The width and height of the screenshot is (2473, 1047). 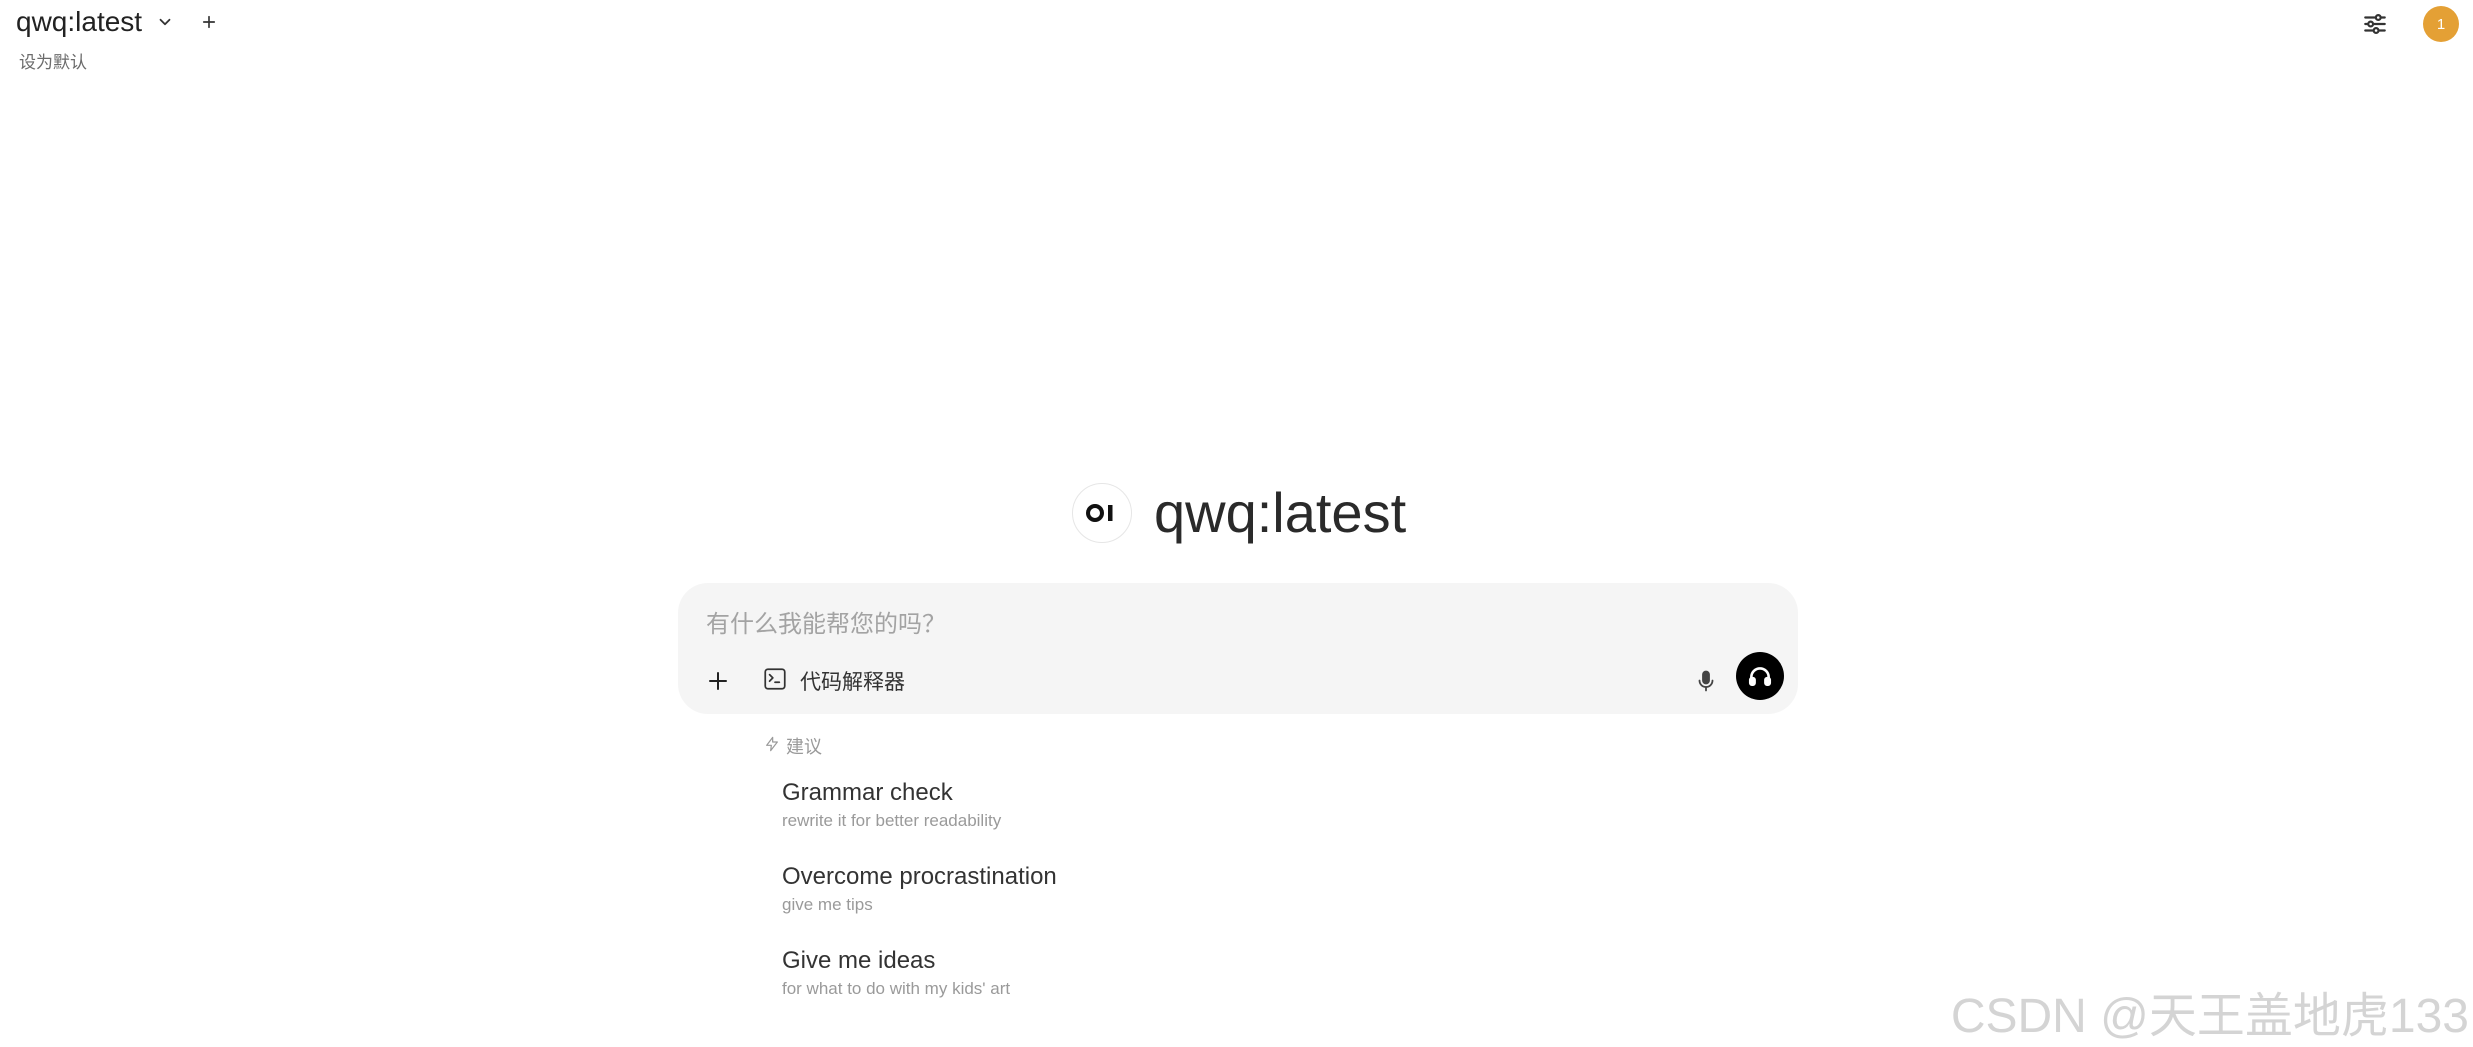 I want to click on suggestion-subtitle: rewrite it for better readability, so click(x=892, y=820).